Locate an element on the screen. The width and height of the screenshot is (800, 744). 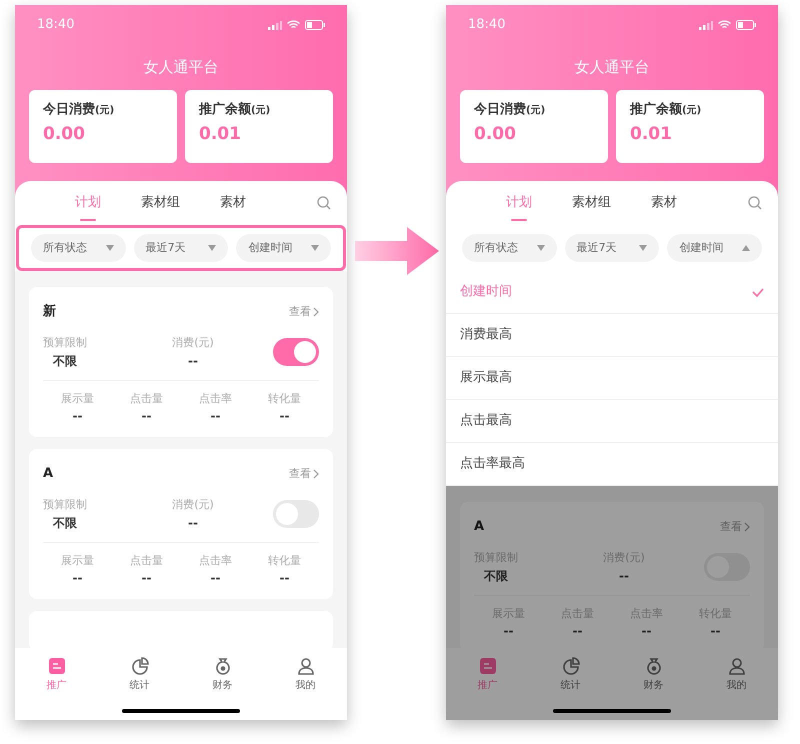
plan-name: 新 is located at coordinates (49, 312).